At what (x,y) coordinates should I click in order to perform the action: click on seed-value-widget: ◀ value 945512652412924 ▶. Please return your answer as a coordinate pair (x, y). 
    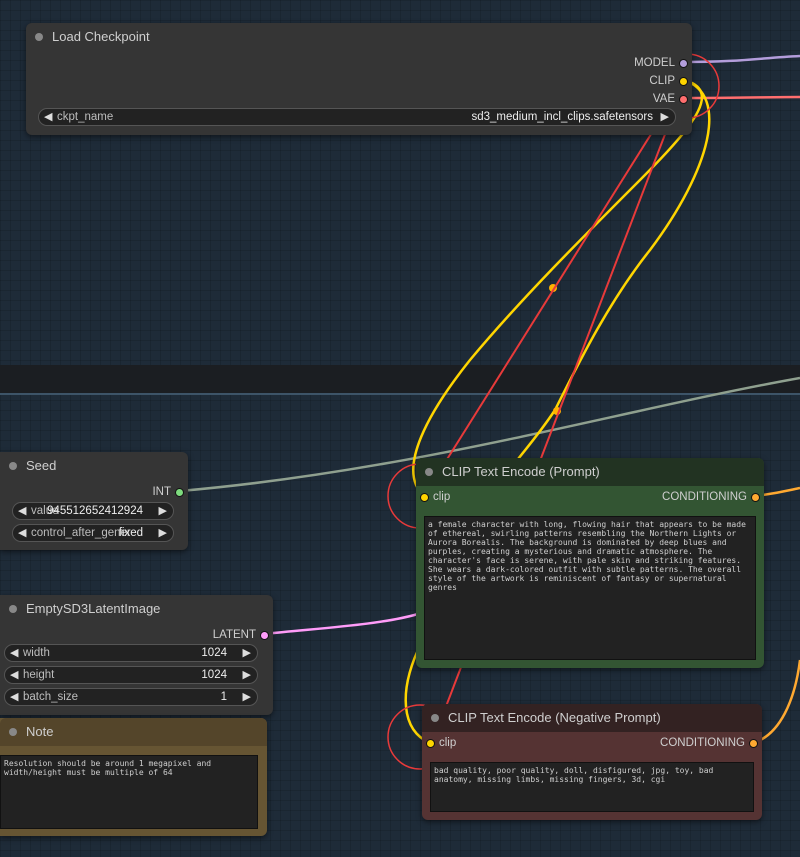
    Looking at the image, I should click on (93, 511).